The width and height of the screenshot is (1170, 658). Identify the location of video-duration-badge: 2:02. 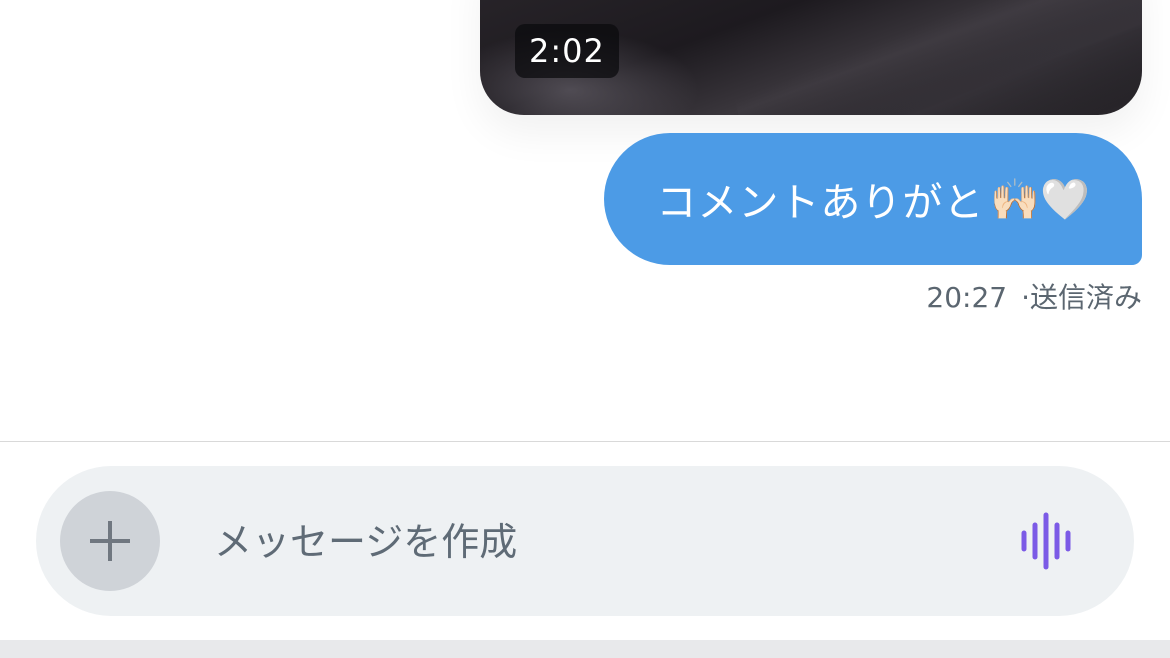
(567, 51).